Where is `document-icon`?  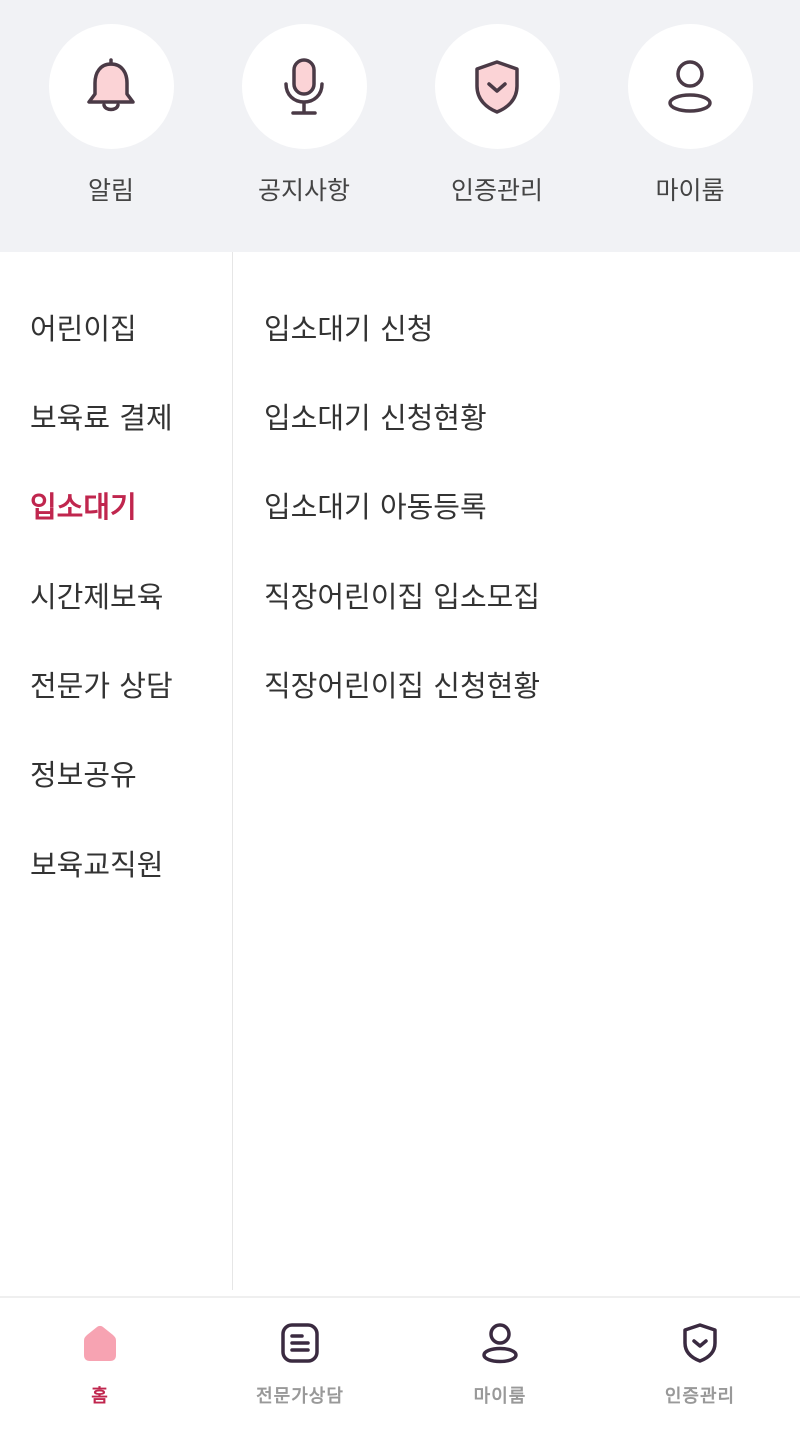
document-icon is located at coordinates (300, 1343).